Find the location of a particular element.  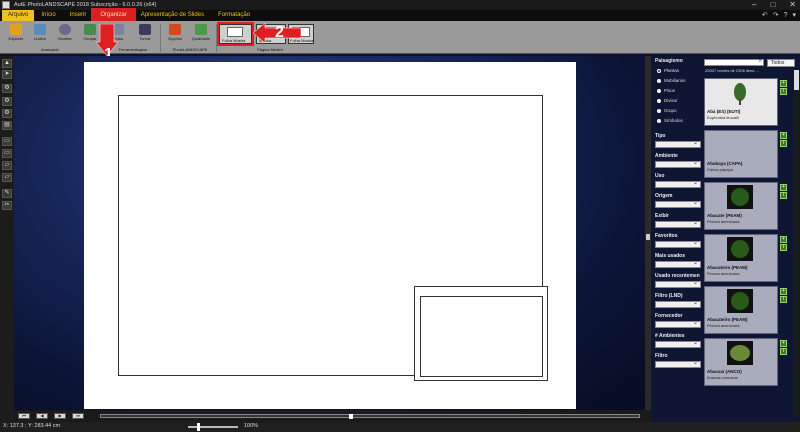

zoom-level: 100% is located at coordinates (251, 426).